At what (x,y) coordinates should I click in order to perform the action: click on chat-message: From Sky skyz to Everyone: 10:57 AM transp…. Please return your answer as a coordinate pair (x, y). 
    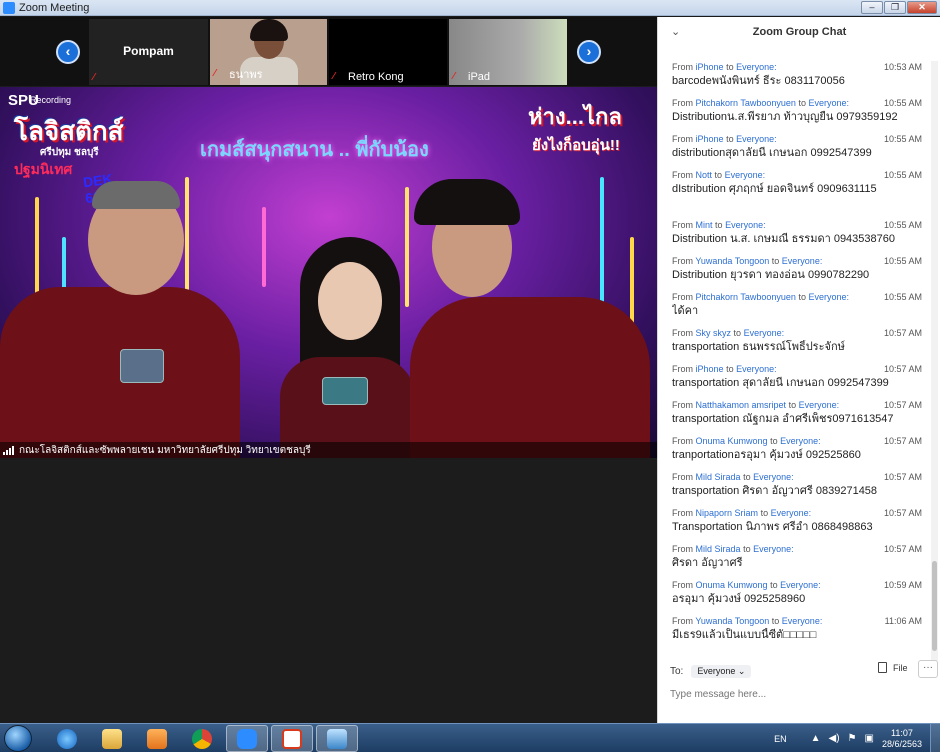
    Looking at the image, I should click on (794, 345).